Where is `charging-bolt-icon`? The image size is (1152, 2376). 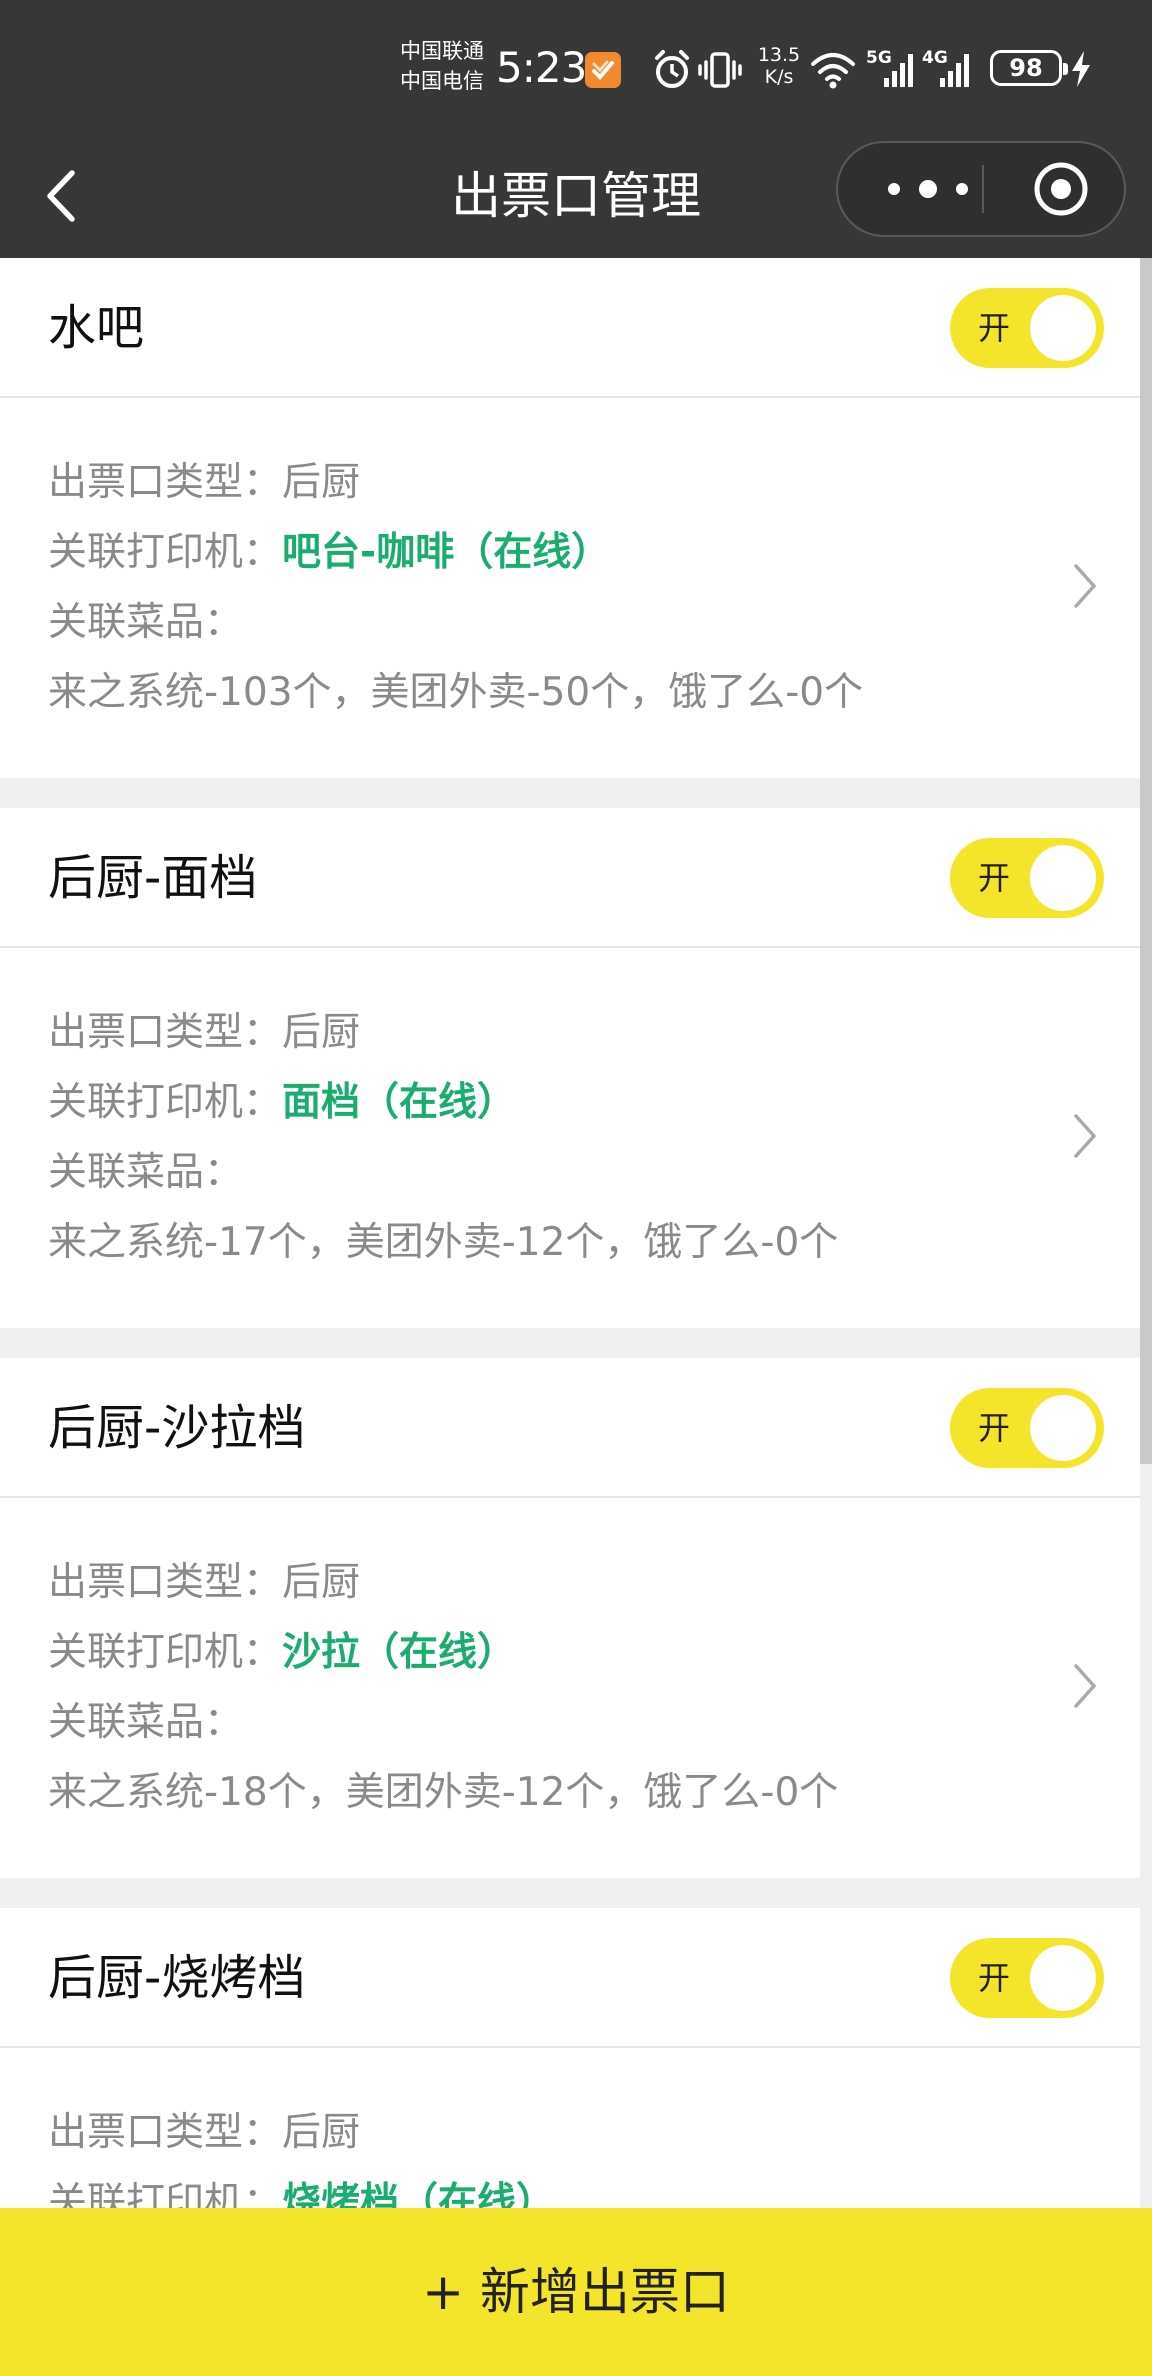
charging-bolt-icon is located at coordinates (1081, 69).